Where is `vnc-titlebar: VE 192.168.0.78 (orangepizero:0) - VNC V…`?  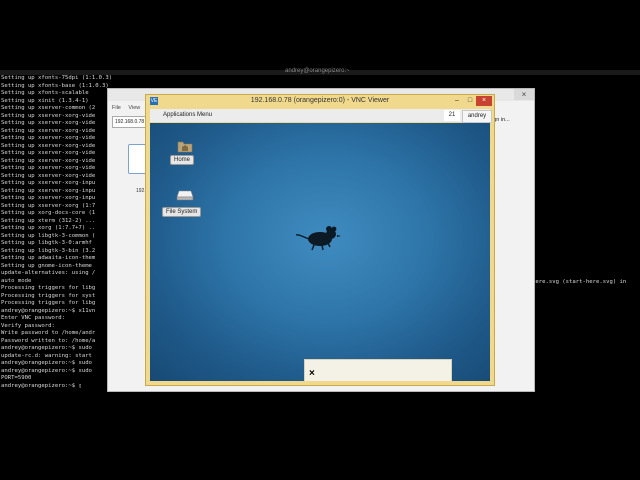
vnc-titlebar: VE 192.168.0.78 (orangepizero:0) - VNC V… is located at coordinates (320, 101).